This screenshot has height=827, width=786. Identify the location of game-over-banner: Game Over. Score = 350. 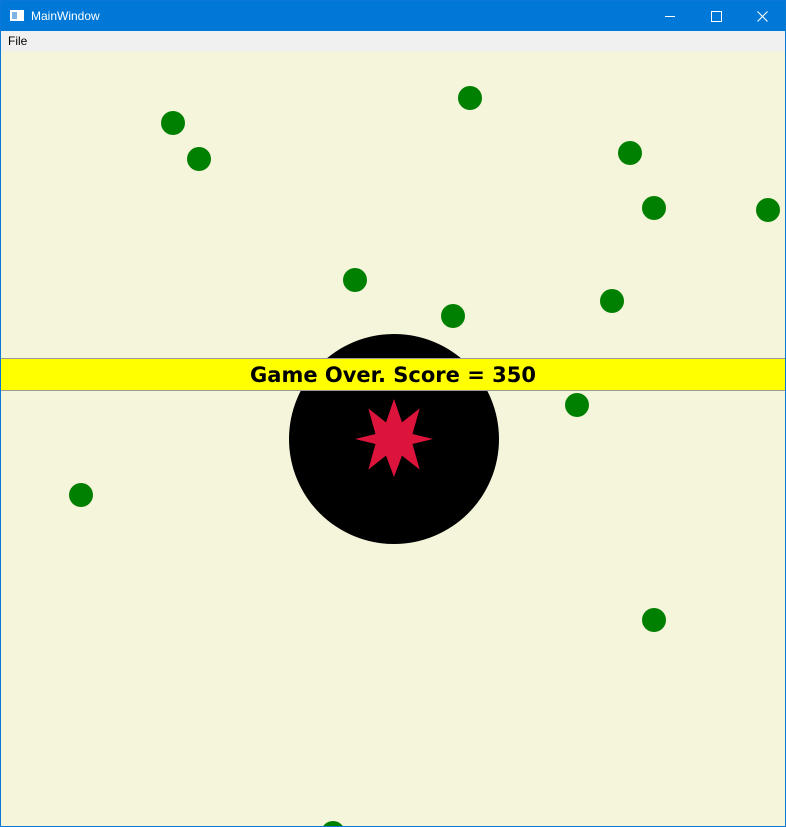
(393, 374).